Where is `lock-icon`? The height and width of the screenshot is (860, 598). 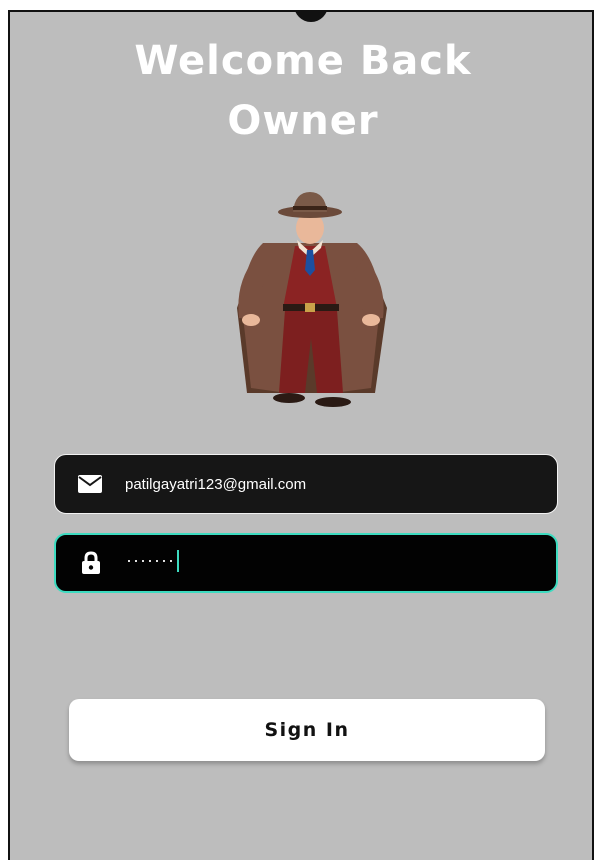 lock-icon is located at coordinates (91, 563).